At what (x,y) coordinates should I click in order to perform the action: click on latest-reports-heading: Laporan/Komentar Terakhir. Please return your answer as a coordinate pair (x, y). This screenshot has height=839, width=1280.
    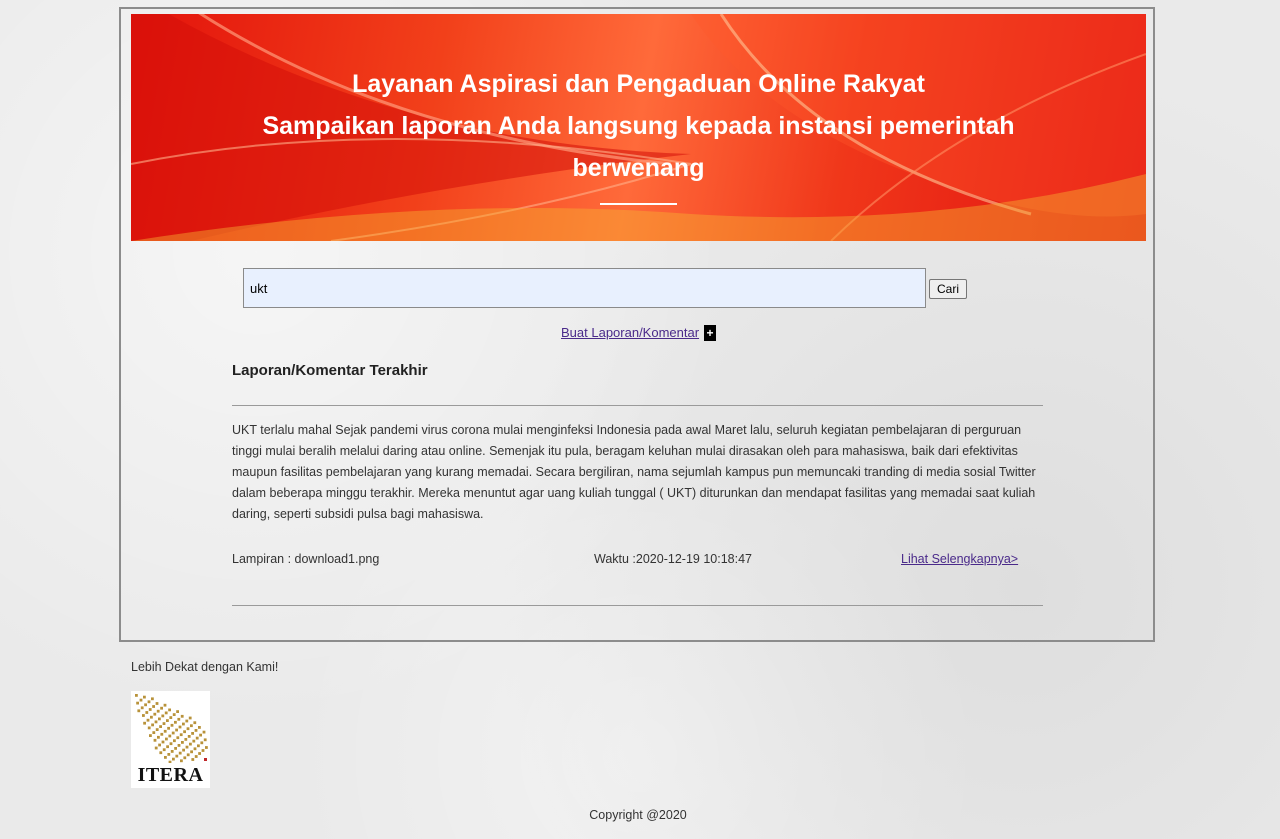
    Looking at the image, I should click on (330, 370).